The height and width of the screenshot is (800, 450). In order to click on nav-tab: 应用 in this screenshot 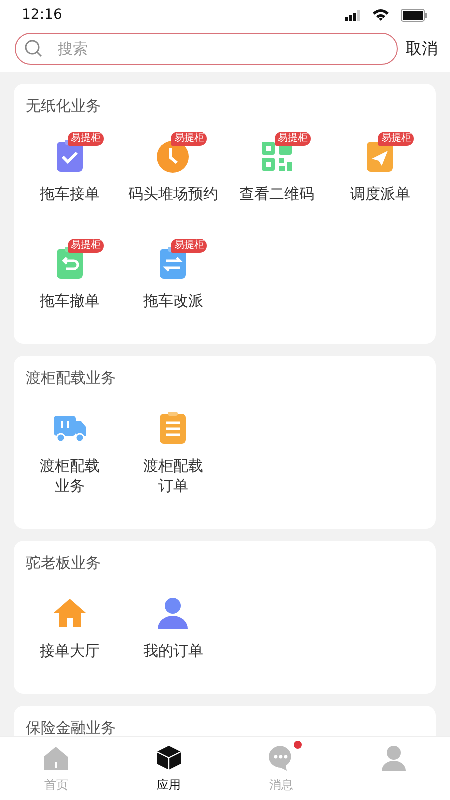, I will do `click(168, 768)`.